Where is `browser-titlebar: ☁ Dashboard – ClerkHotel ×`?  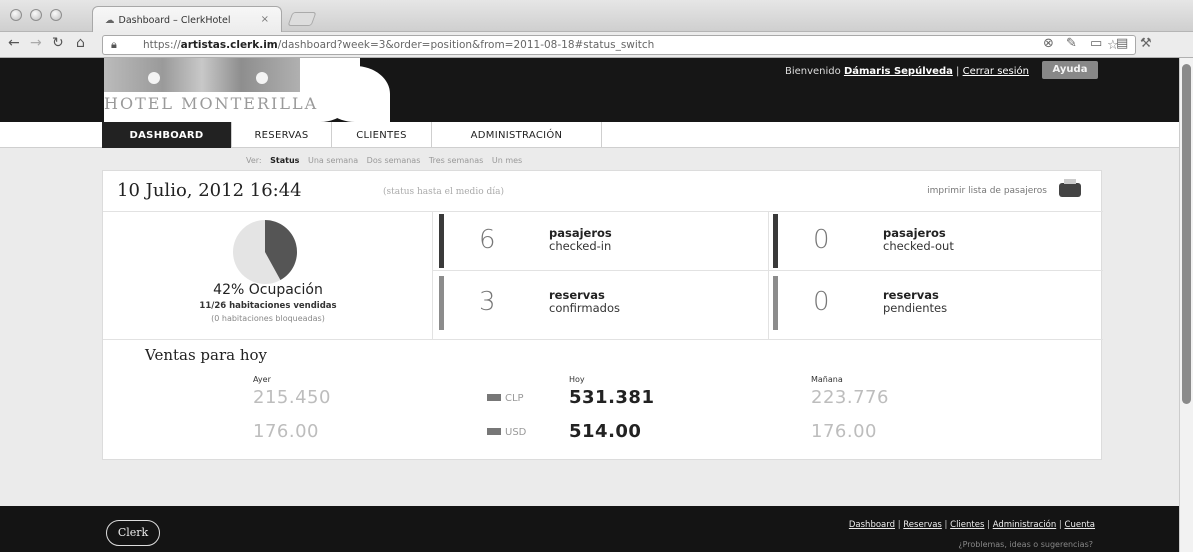 browser-titlebar: ☁ Dashboard – ClerkHotel × is located at coordinates (596, 16).